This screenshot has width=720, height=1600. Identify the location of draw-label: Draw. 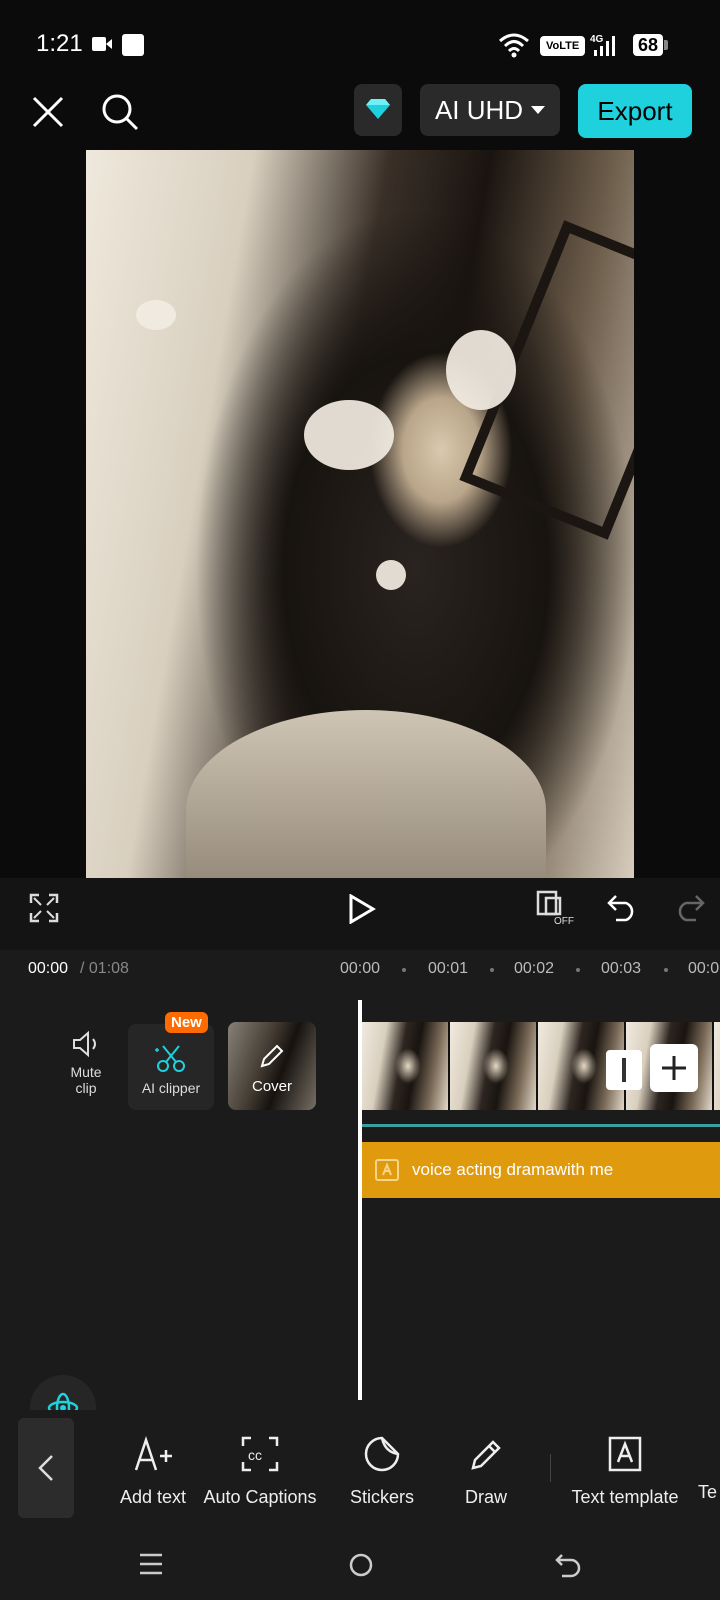
(485, 1497).